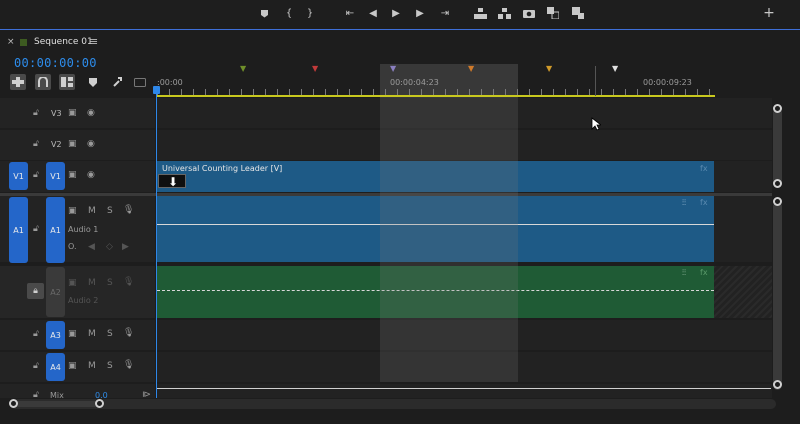  Describe the element at coordinates (504, 13) in the screenshot. I see `extract-icon` at that location.